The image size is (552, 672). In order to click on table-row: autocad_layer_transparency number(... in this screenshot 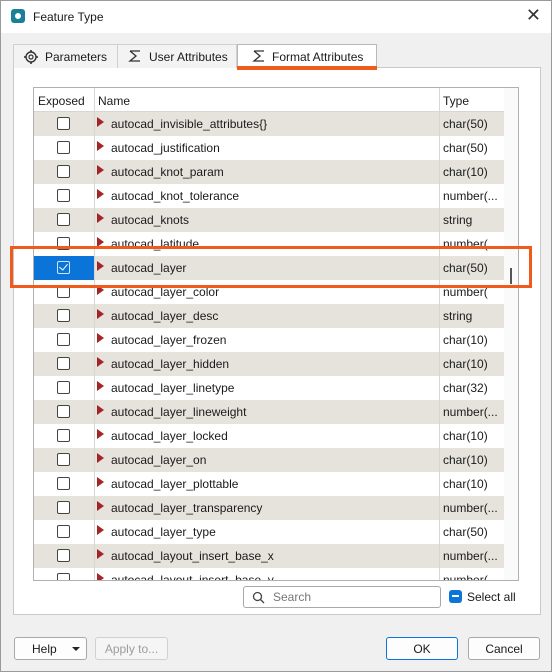, I will do `click(269, 508)`.